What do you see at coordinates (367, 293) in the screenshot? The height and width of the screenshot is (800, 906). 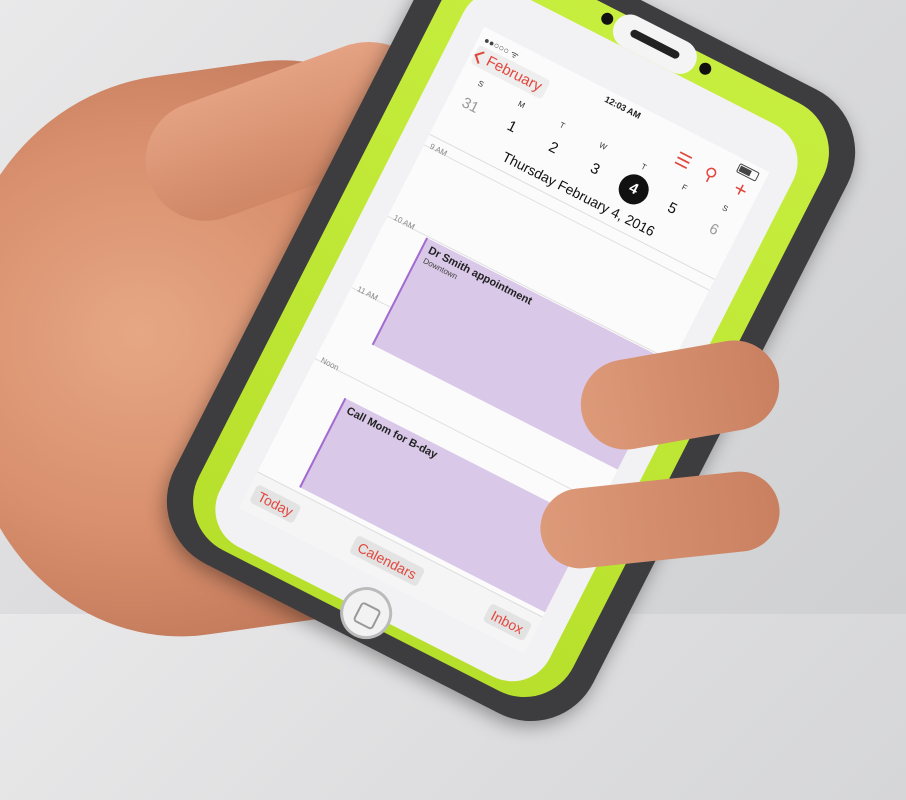 I see `hour-label: 11 AM` at bounding box center [367, 293].